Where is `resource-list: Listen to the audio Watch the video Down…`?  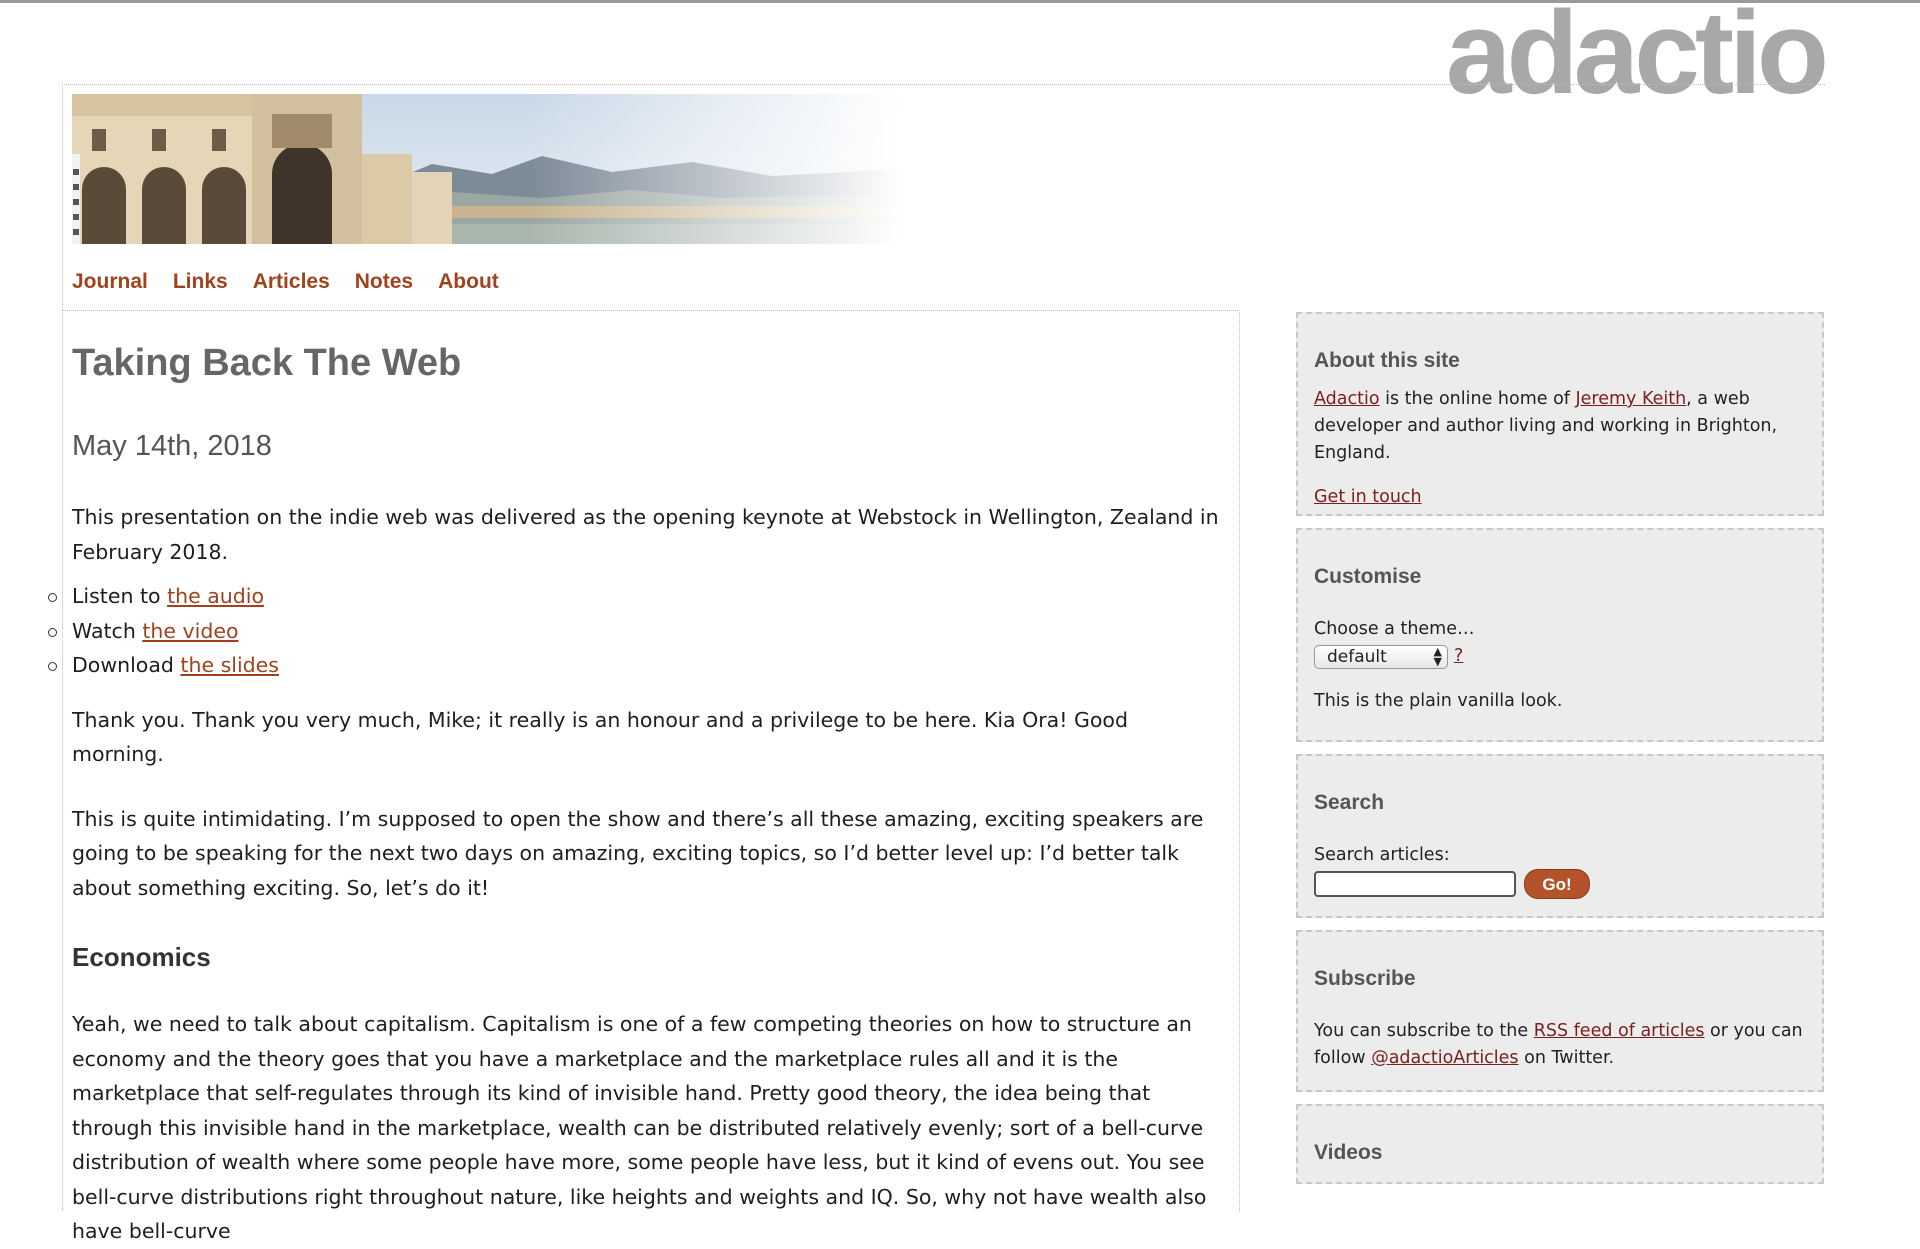
resource-list: Listen to the audio Watch the video Down… is located at coordinates (635, 631).